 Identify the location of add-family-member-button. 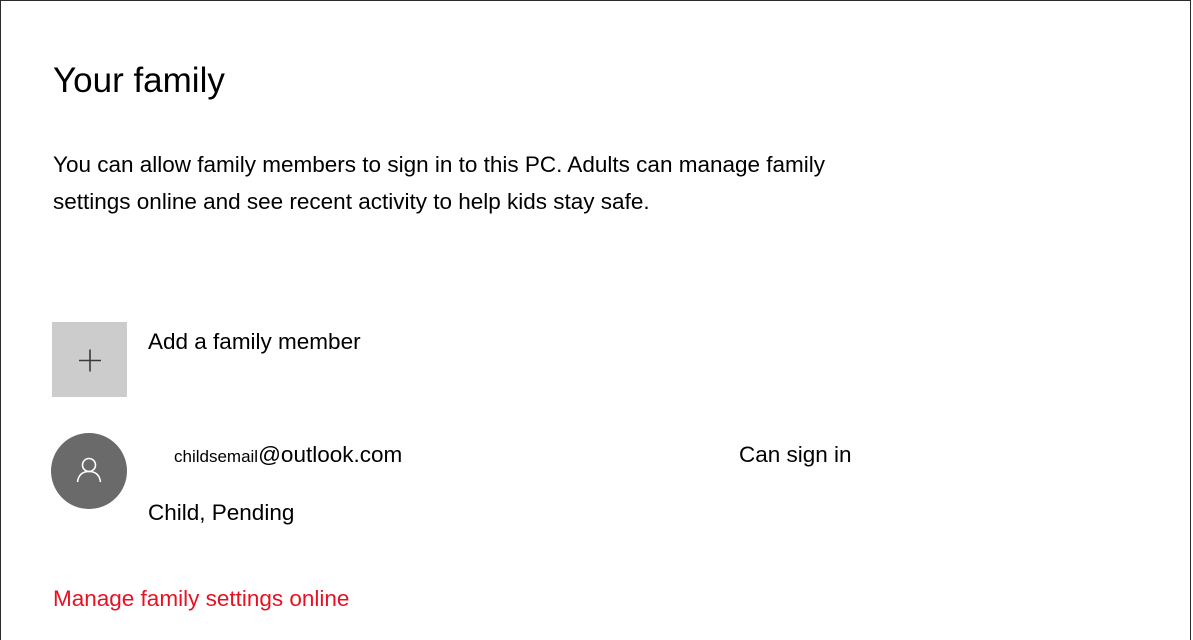
(89, 359).